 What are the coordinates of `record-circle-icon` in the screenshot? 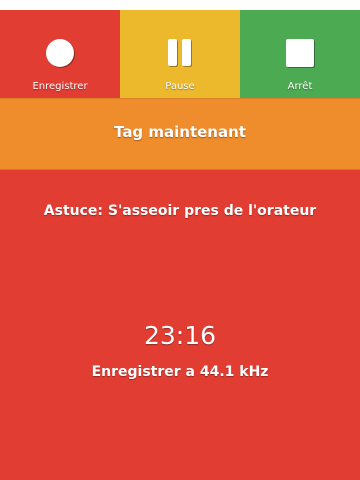 It's located at (60, 53).